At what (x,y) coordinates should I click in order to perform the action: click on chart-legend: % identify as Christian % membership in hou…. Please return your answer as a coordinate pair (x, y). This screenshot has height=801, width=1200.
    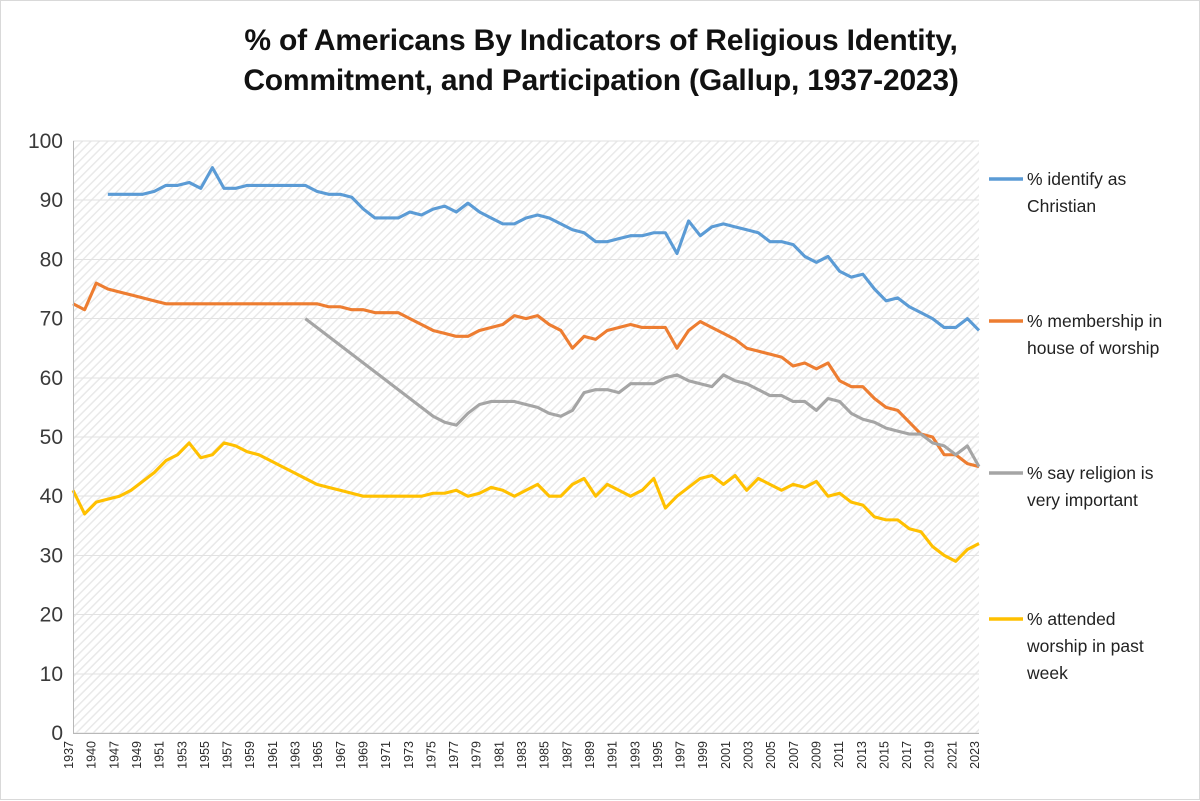
    Looking at the image, I should click on (1075, 426).